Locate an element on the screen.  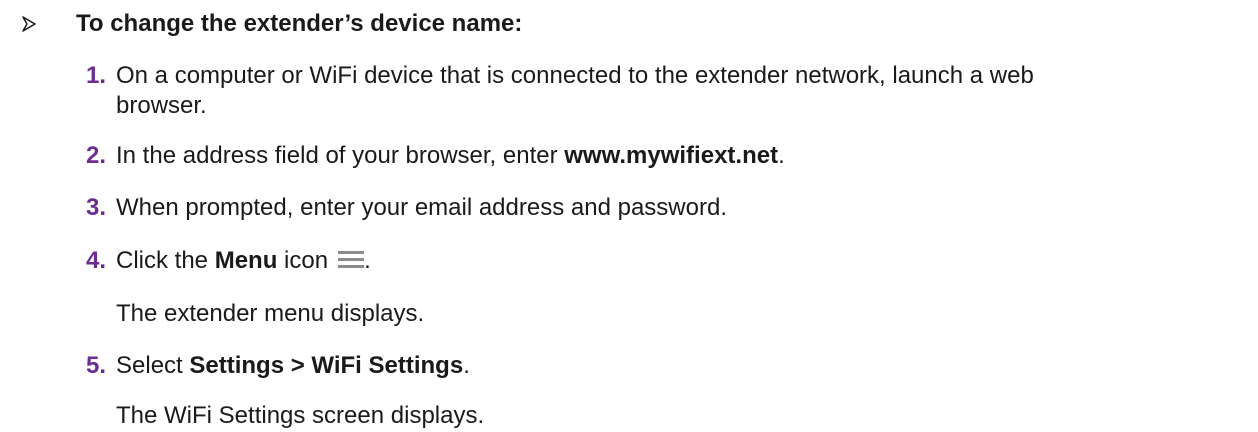
settings-path: Settings > WiFi Settings is located at coordinates (326, 365).